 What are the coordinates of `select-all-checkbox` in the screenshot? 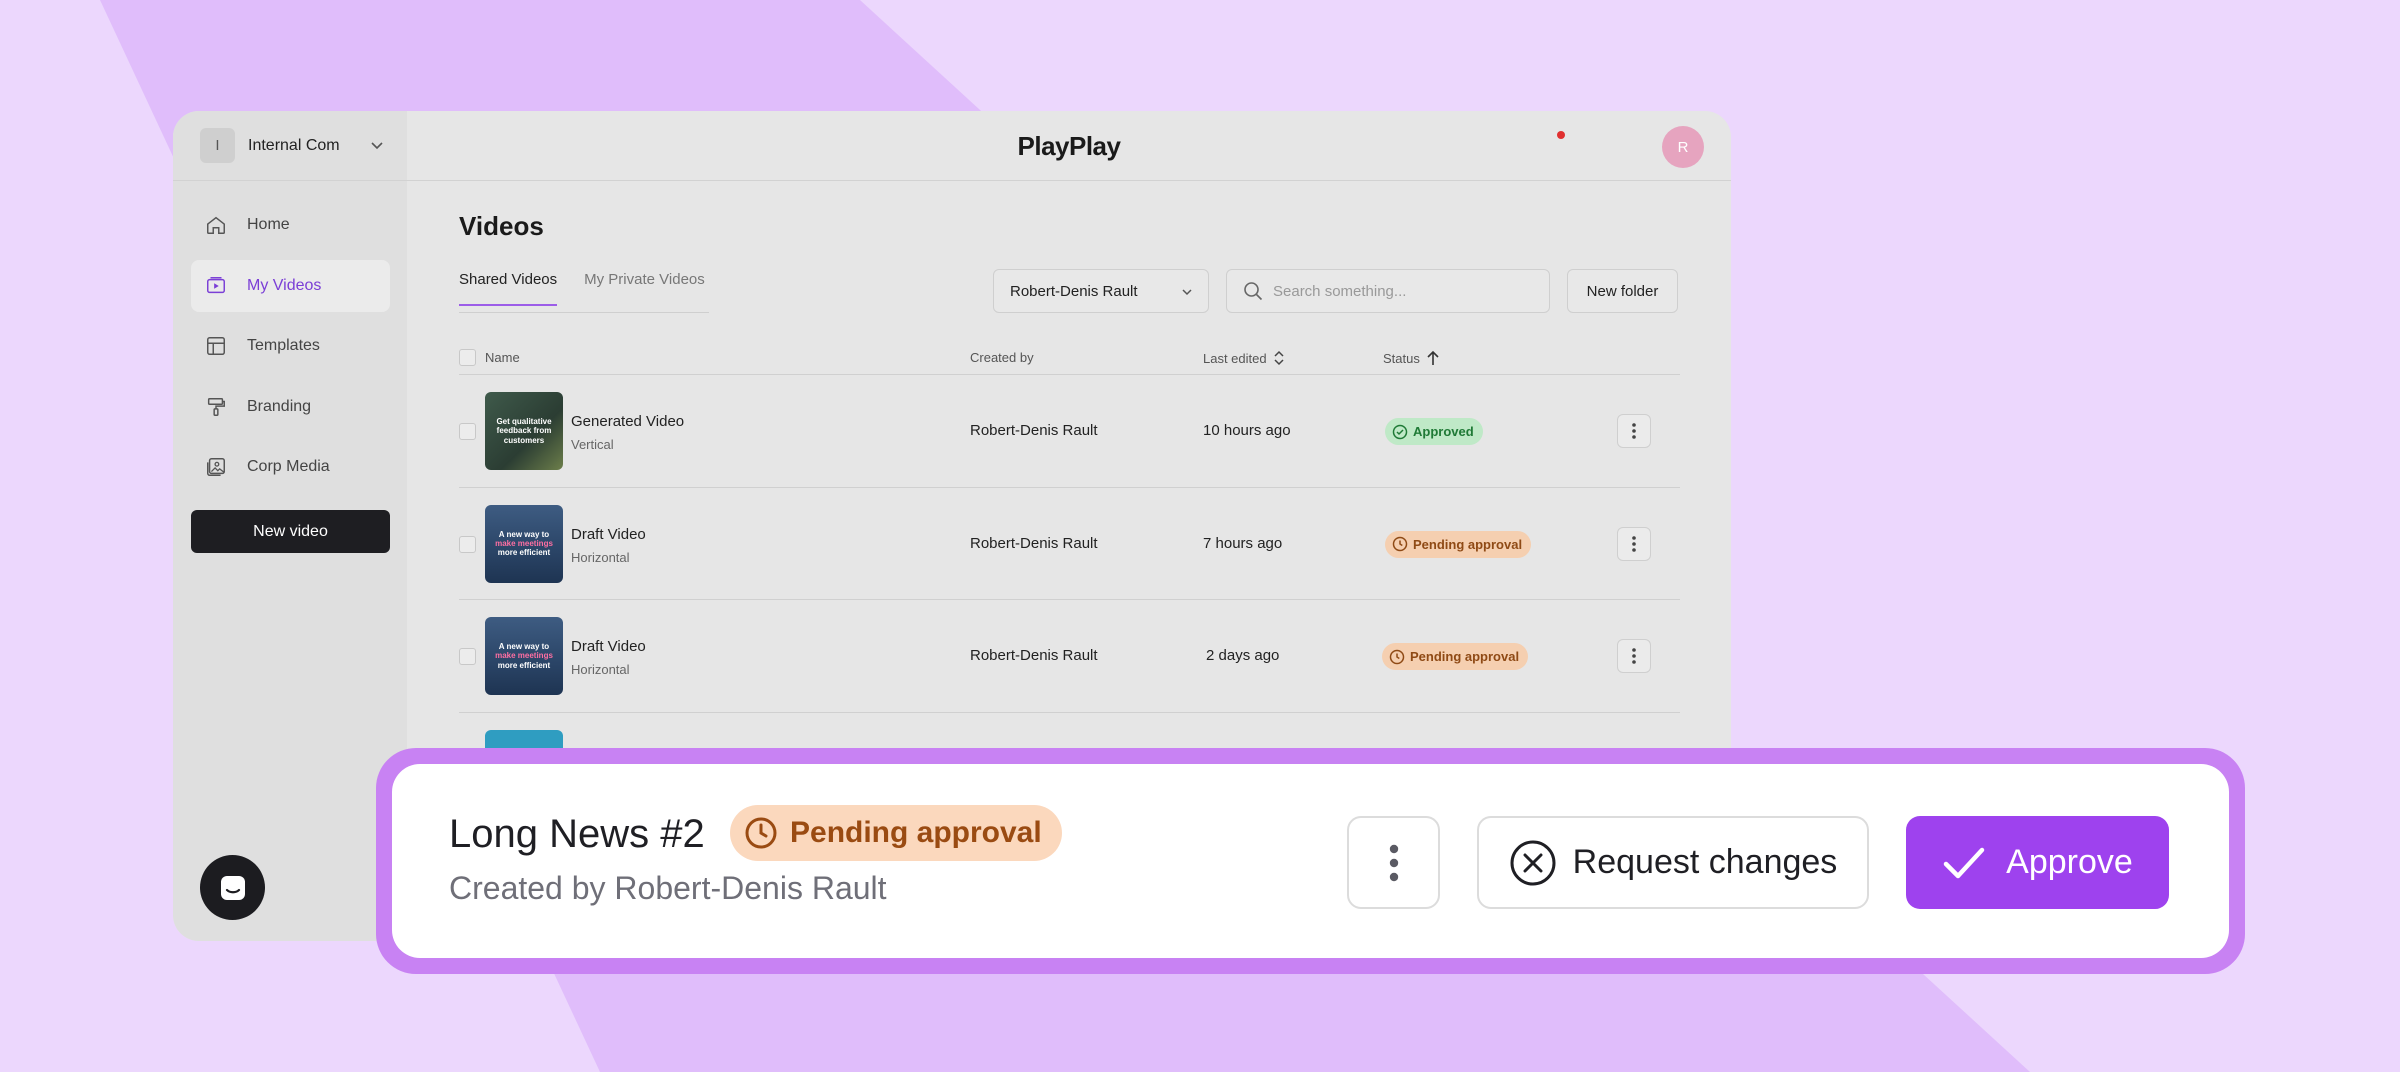 It's located at (467, 357).